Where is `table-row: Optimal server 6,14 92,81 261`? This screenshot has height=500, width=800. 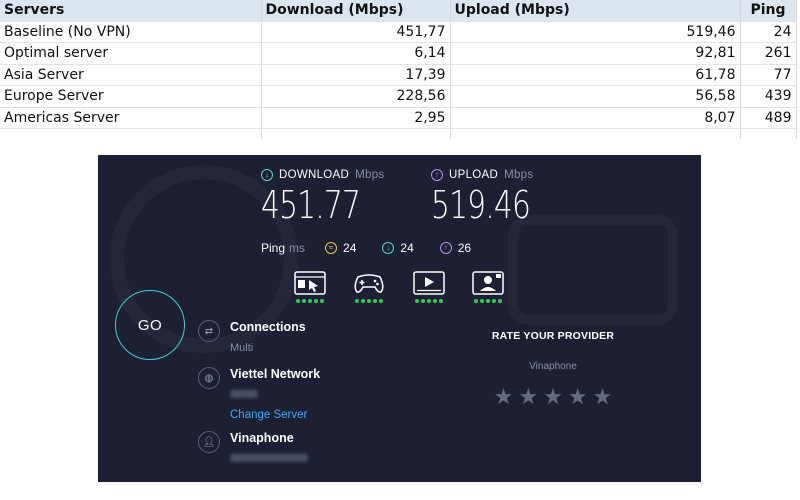 table-row: Optimal server 6,14 92,81 261 is located at coordinates (398, 53).